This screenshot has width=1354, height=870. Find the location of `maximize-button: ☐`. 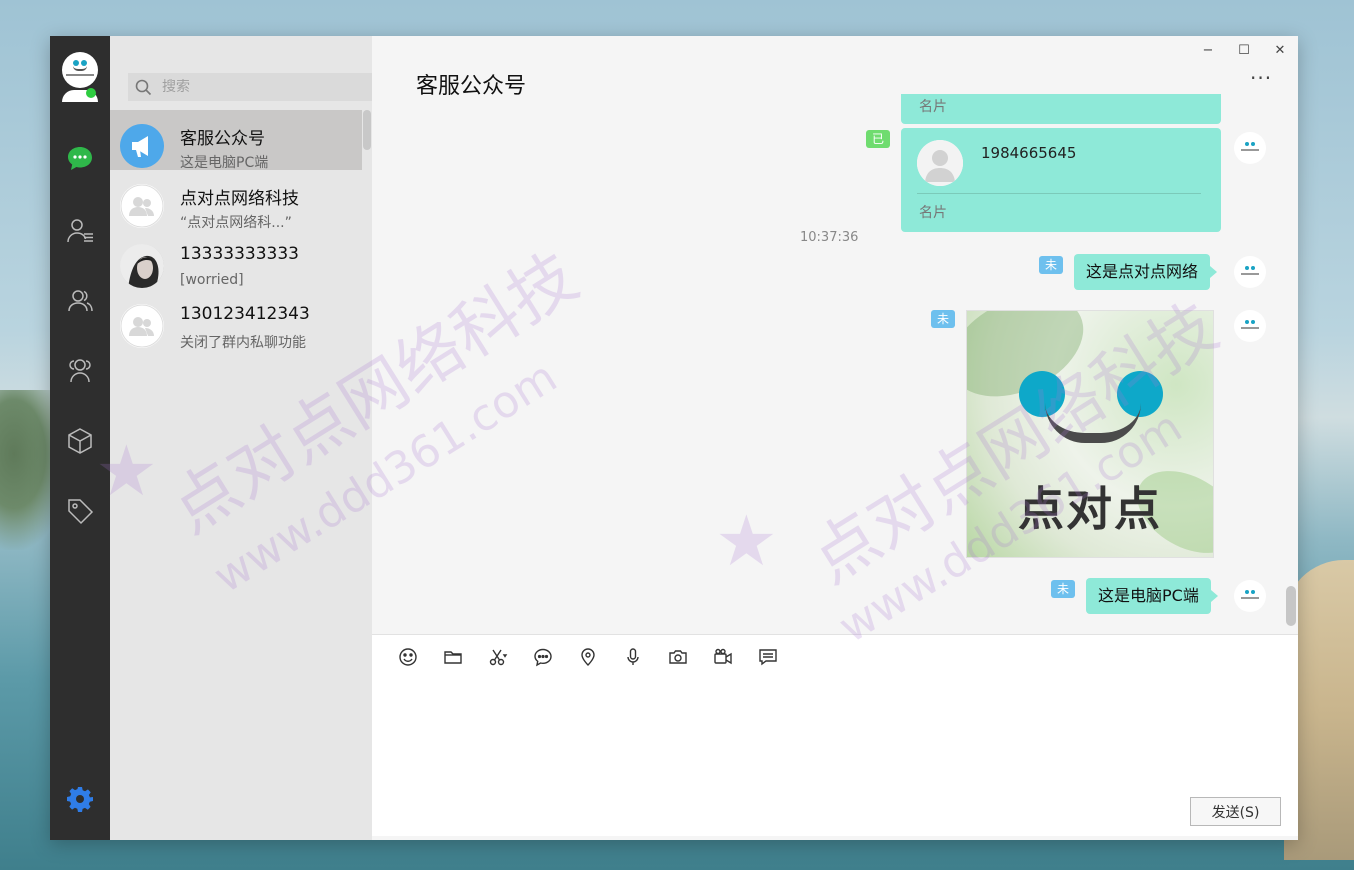

maximize-button: ☐ is located at coordinates (1244, 50).